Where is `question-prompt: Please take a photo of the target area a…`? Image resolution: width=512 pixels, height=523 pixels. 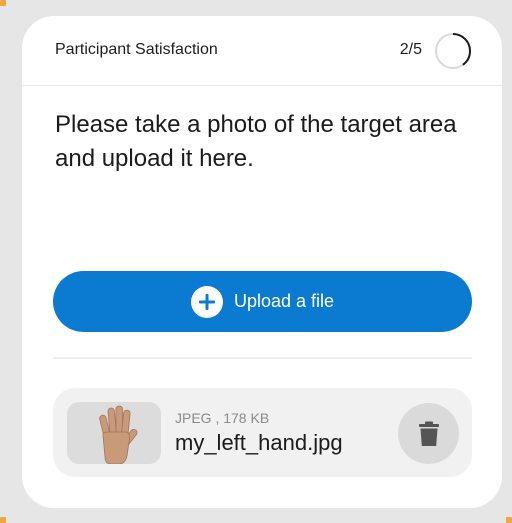
question-prompt: Please take a photo of the target area a… is located at coordinates (256, 141).